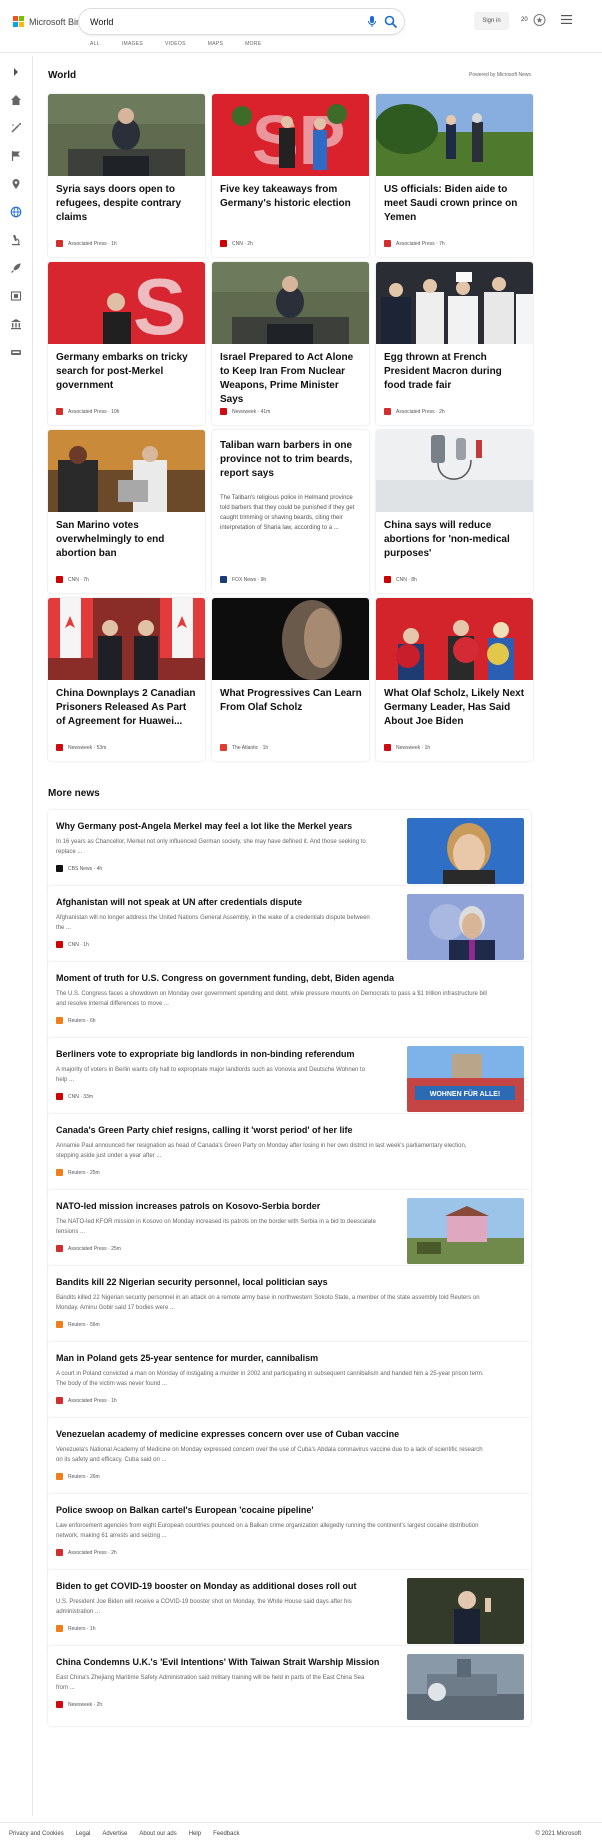 The height and width of the screenshot is (1847, 602). What do you see at coordinates (465, 1079) in the screenshot?
I see `news-thumbnail: WOHNEN FÜR ALLE!` at bounding box center [465, 1079].